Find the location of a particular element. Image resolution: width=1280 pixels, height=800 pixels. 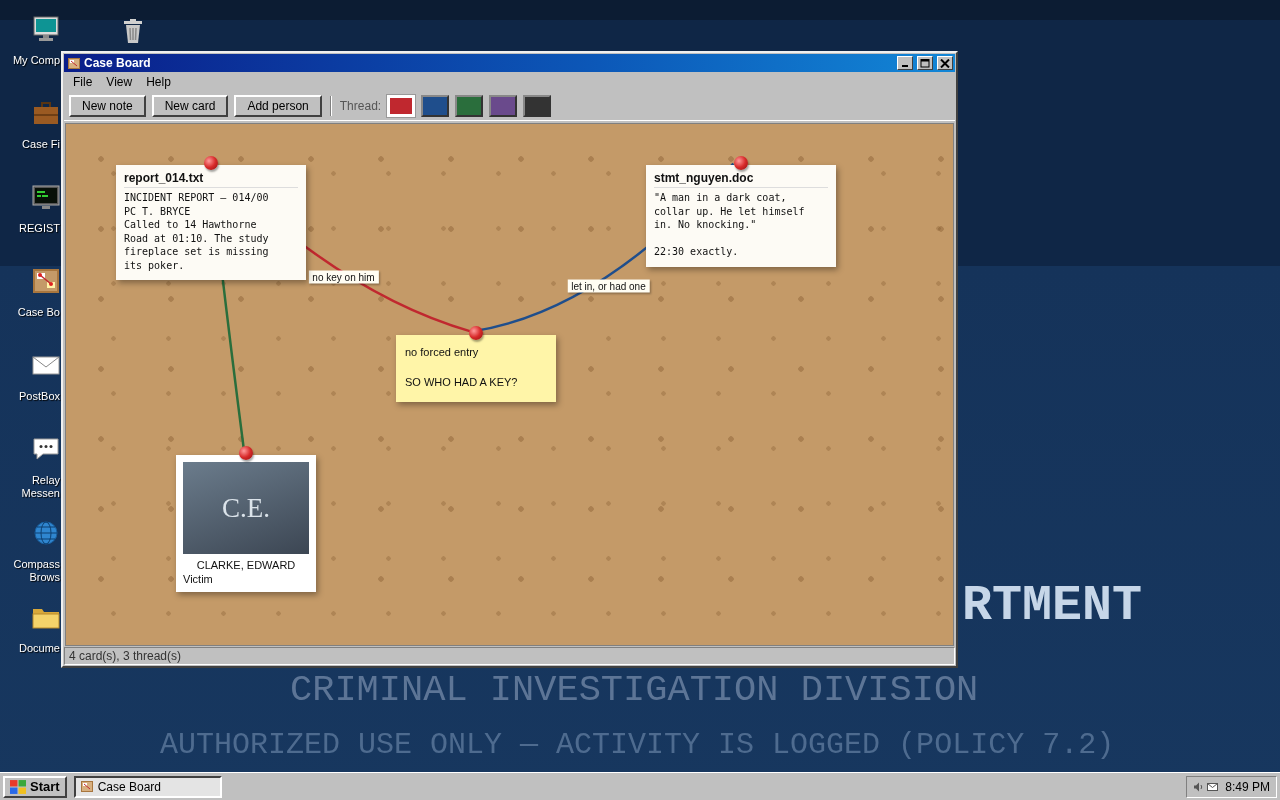

toolbar-button: New card is located at coordinates (190, 106).